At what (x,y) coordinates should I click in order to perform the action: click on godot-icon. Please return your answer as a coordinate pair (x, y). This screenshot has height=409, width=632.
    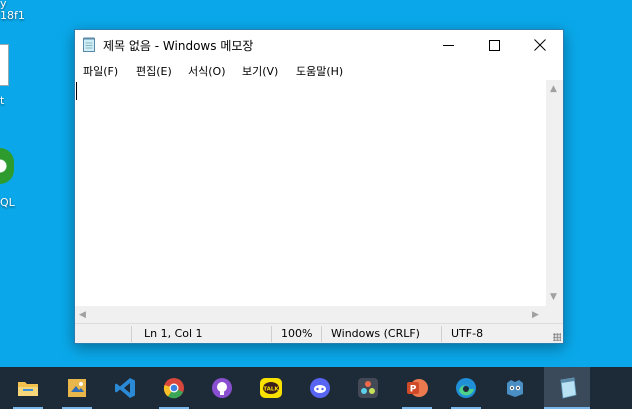
    Looking at the image, I should click on (515, 388).